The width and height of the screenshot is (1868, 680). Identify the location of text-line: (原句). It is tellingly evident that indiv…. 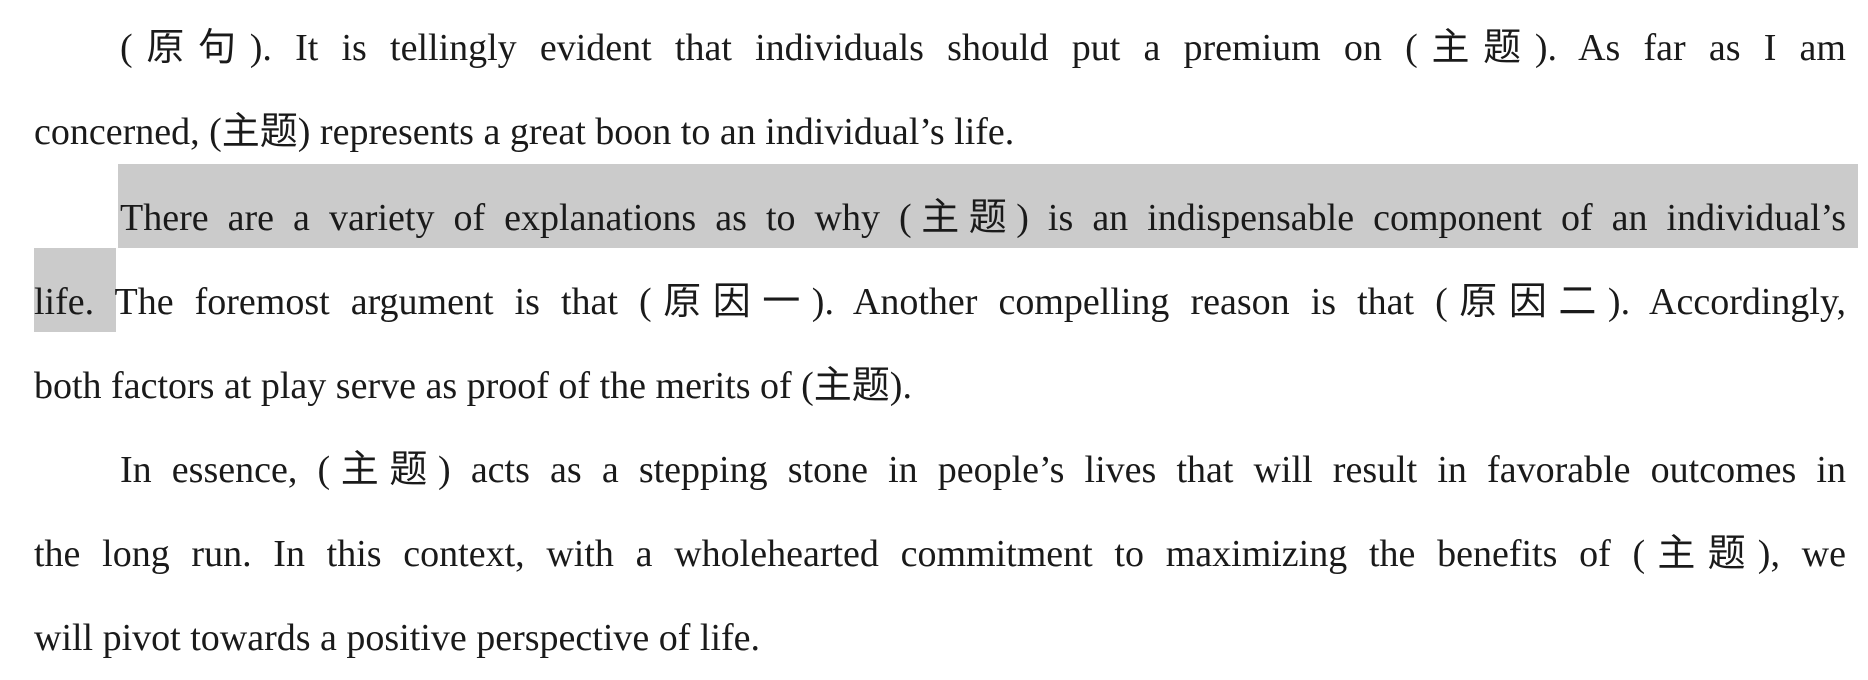
(934, 48).